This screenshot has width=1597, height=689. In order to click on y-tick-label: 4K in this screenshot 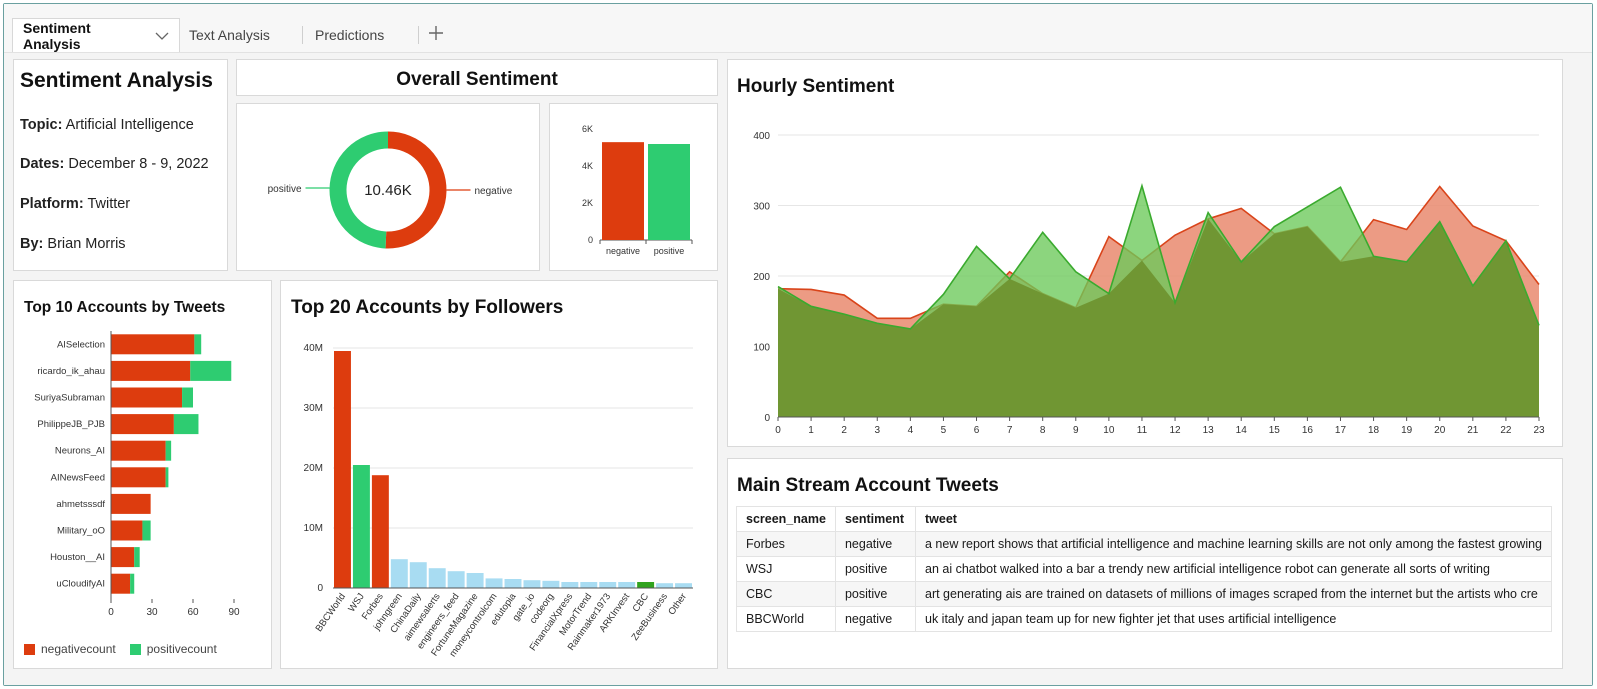, I will do `click(587, 166)`.